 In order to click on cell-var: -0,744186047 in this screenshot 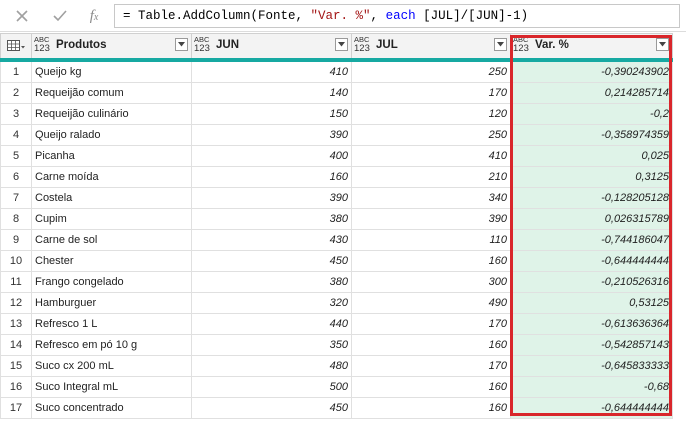, I will do `click(591, 240)`.